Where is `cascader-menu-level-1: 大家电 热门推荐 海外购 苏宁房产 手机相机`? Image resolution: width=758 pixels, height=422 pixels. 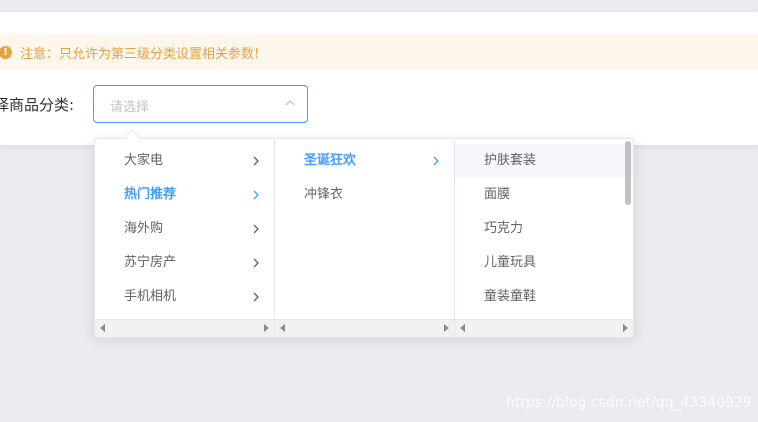
cascader-menu-level-1: 大家电 热门推荐 海外购 苏宁房产 手机相机 is located at coordinates (185, 238).